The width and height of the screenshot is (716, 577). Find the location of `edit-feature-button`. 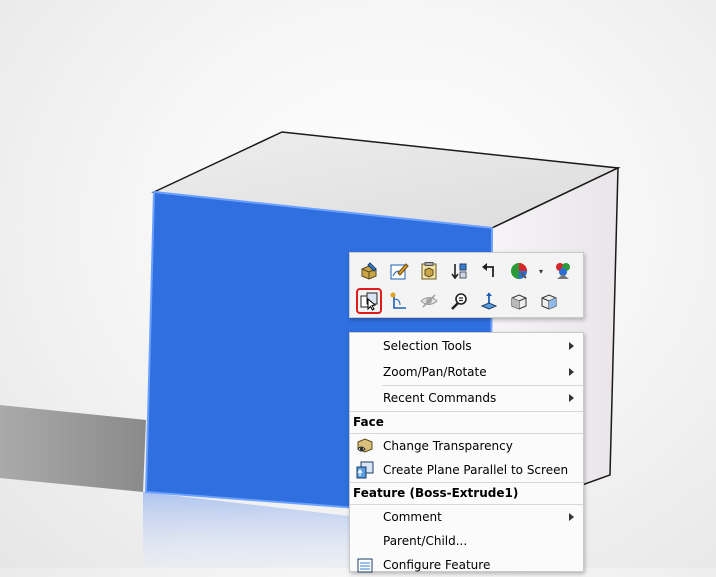

edit-feature-button is located at coordinates (369, 271).